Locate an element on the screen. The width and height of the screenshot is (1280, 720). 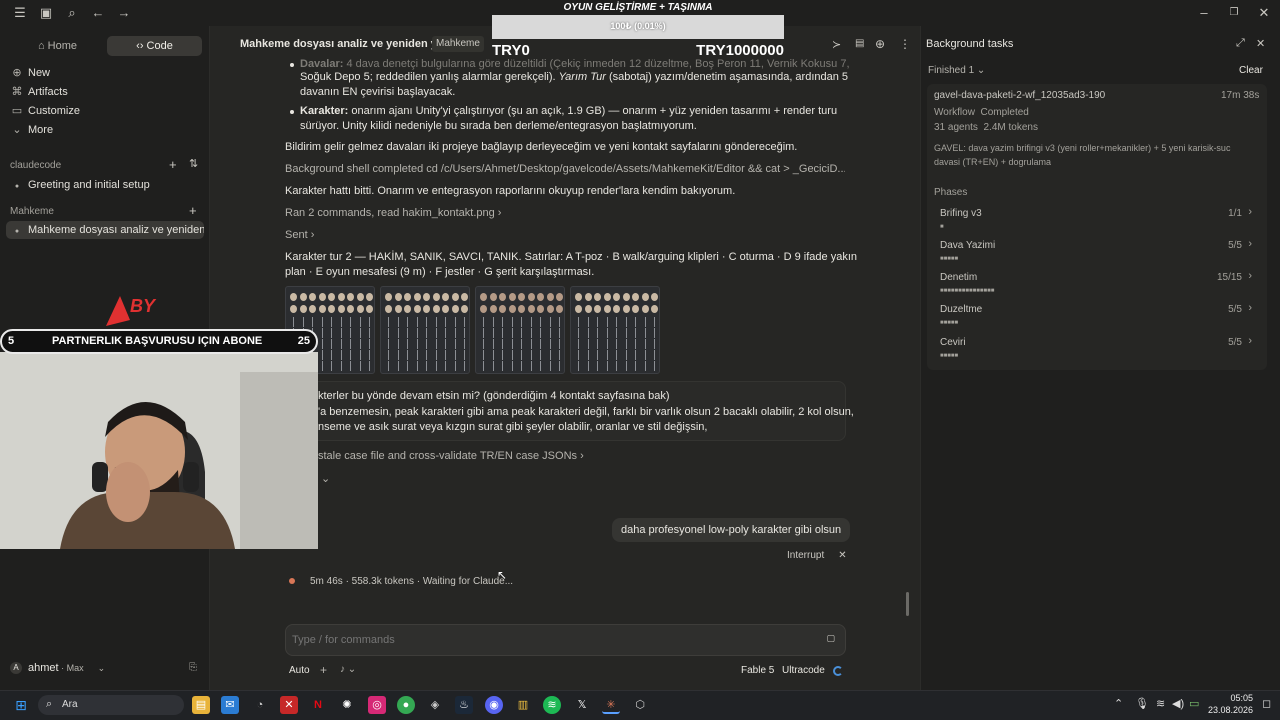
interrupt-button: Interrupt ✕ is located at coordinates (817, 555).